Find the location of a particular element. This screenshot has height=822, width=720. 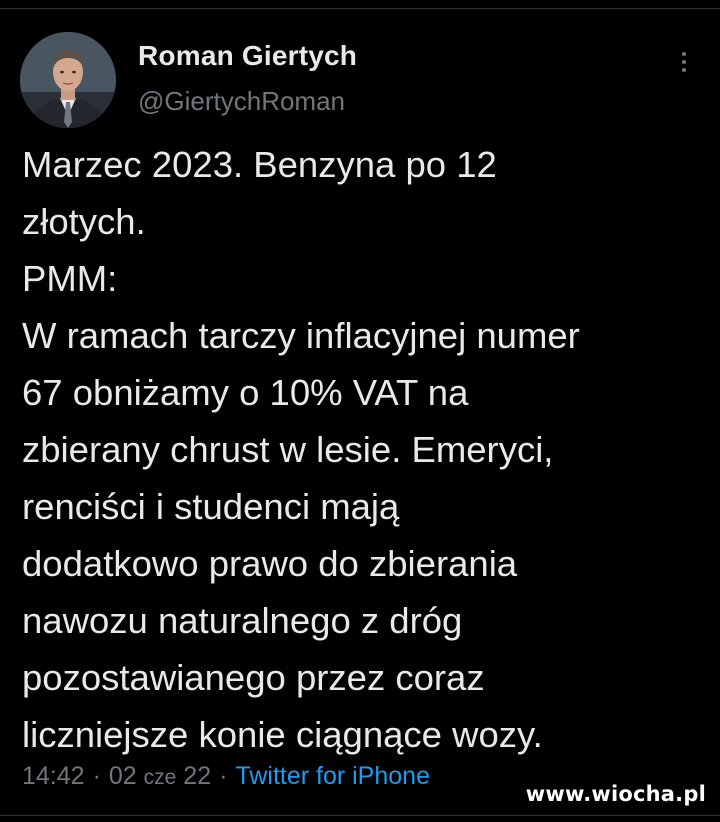

tweet-text-line: zbierany chrust w lesie. Emeryci, is located at coordinates (288, 449).